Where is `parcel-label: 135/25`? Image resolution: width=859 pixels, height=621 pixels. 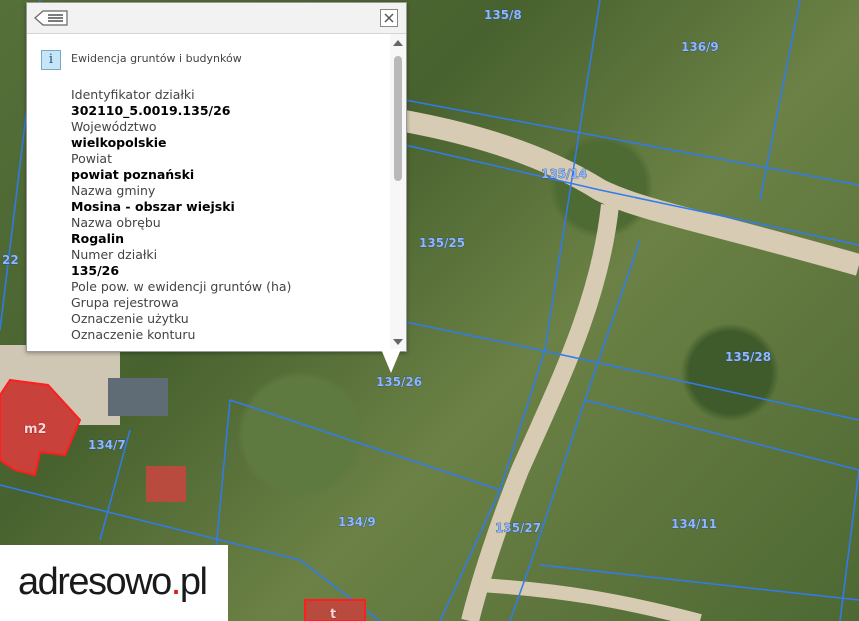
parcel-label: 135/25 is located at coordinates (442, 243).